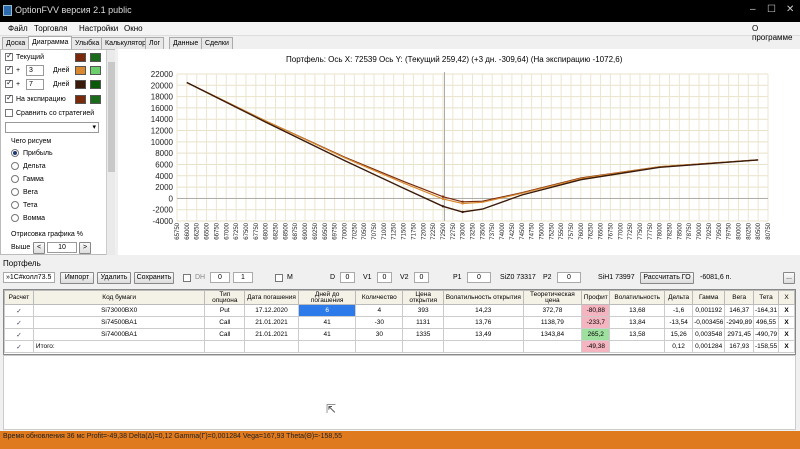  What do you see at coordinates (18, 28) in the screenshot?
I see `menu-file: Файл` at bounding box center [18, 28].